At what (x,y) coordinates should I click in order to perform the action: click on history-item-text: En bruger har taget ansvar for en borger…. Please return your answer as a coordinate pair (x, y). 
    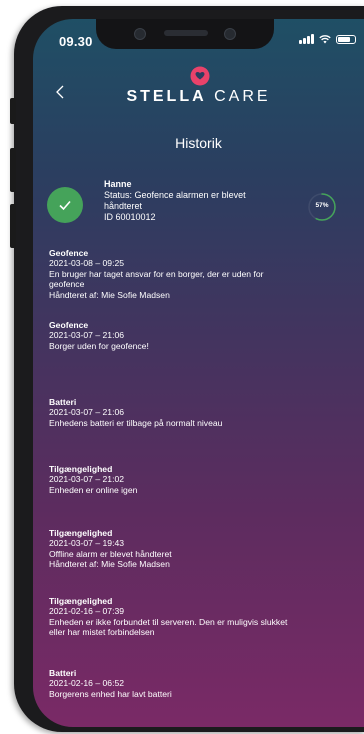
    Looking at the image, I should click on (156, 273).